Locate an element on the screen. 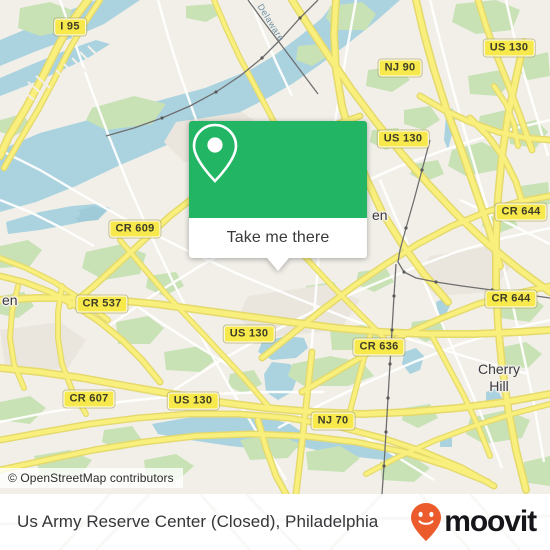 This screenshot has height=550, width=550. road-shield: I 95 is located at coordinates (70, 27).